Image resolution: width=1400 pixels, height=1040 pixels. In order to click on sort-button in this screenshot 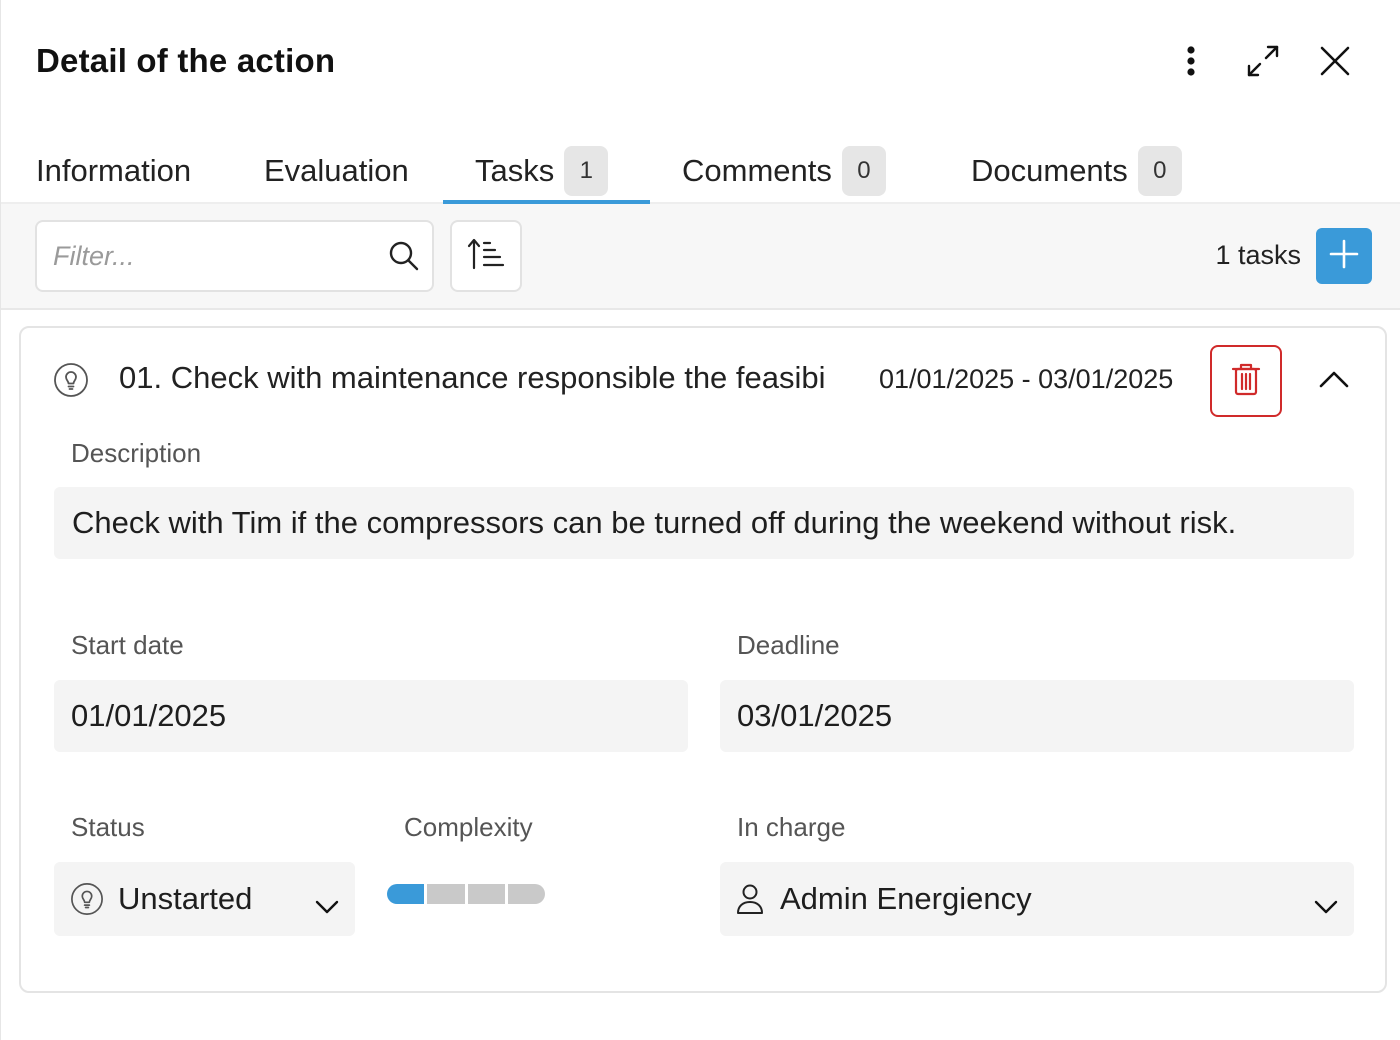, I will do `click(486, 256)`.